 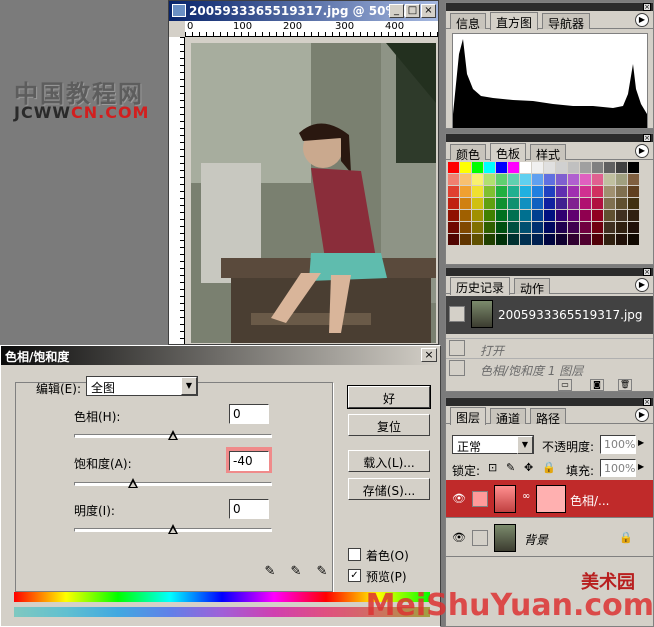 I want to click on fill-field: 100%, so click(x=618, y=468).